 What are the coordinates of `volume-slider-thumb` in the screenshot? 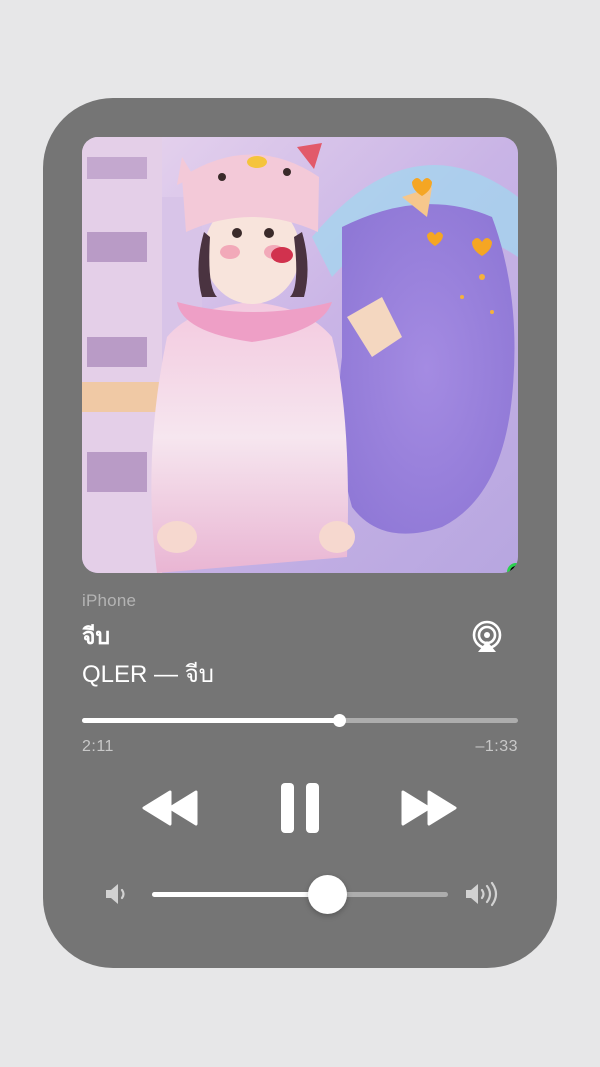 It's located at (327, 894).